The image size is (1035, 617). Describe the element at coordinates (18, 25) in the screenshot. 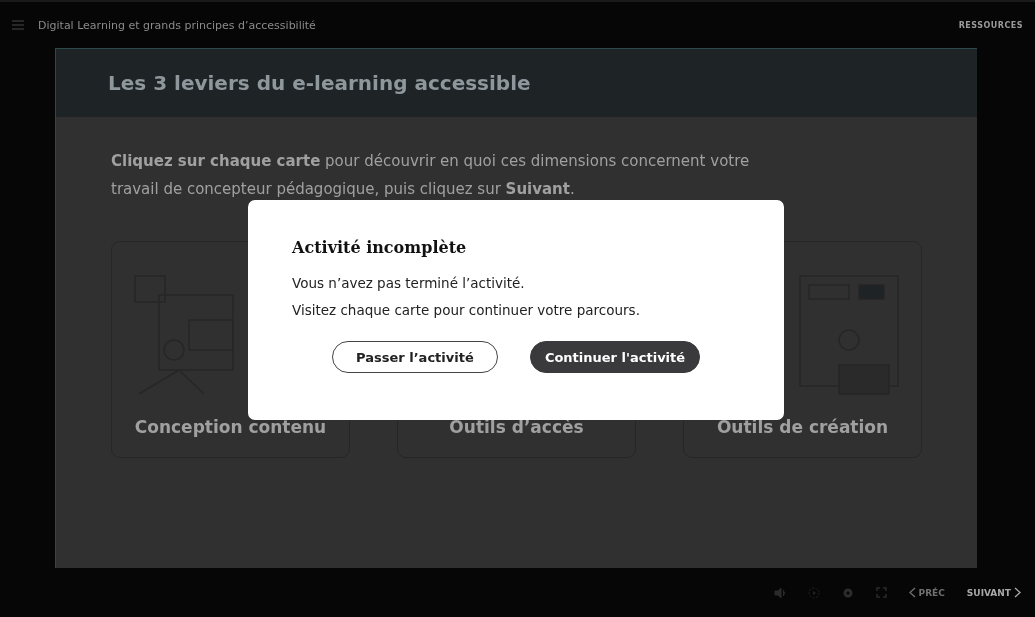

I see `menu-icon` at that location.